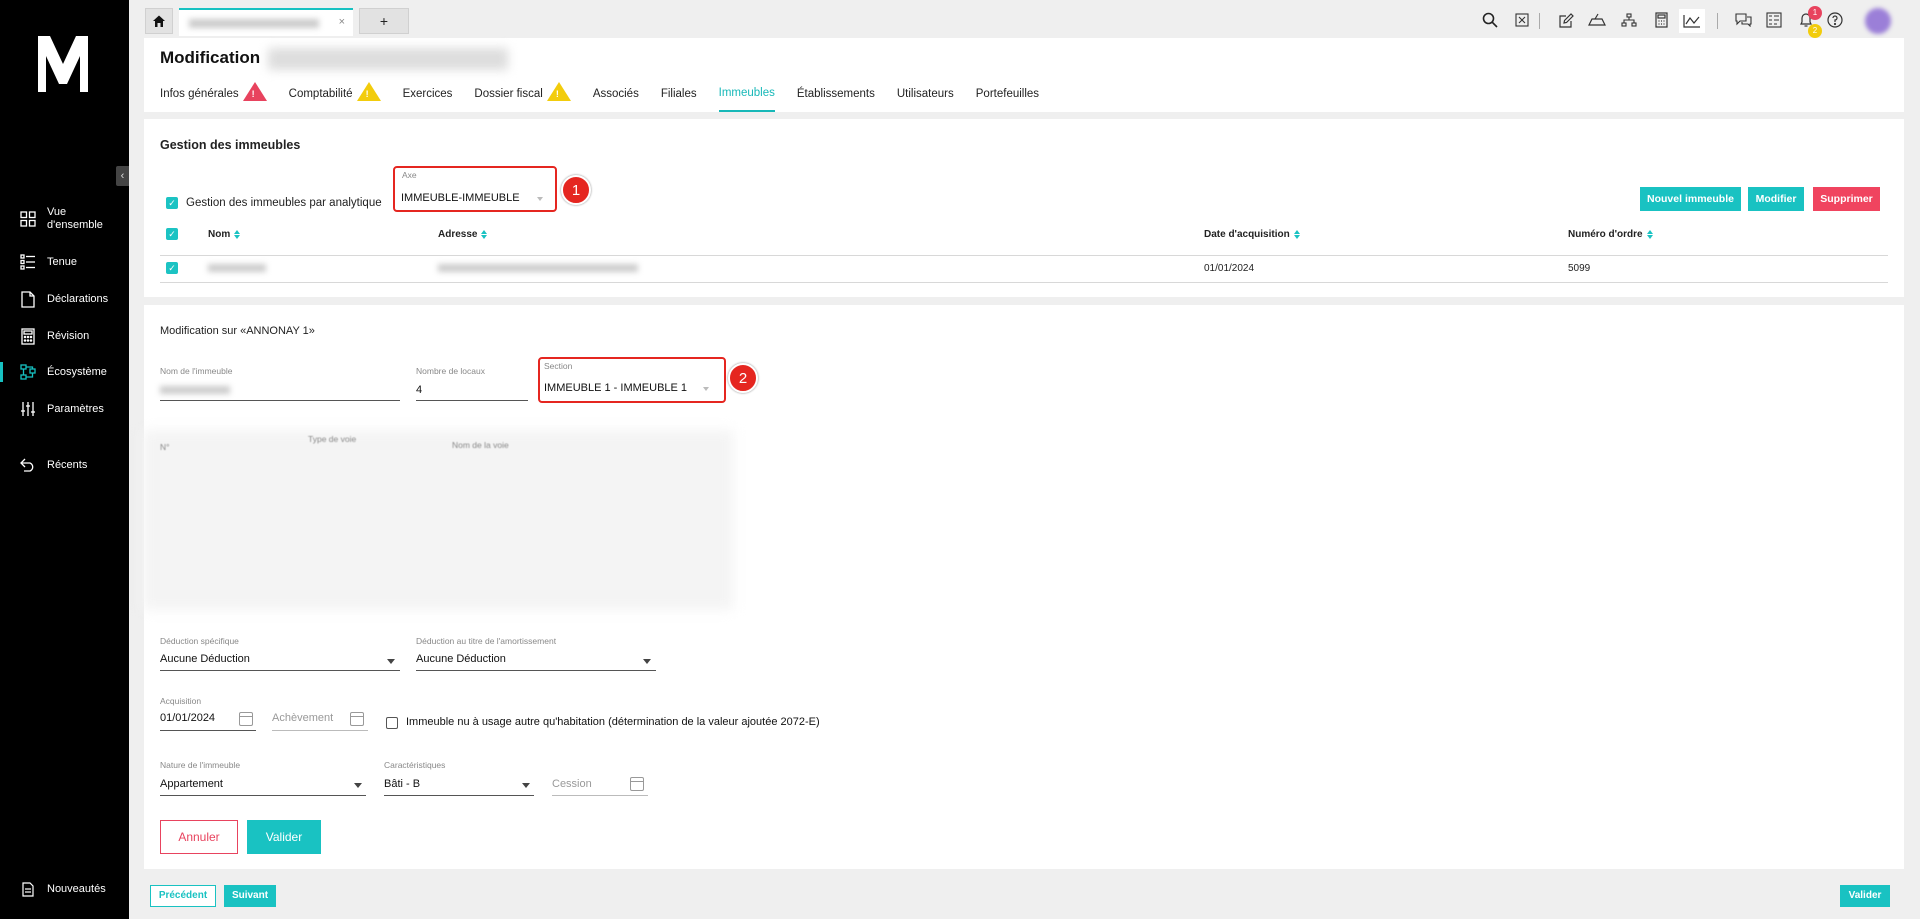 The width and height of the screenshot is (1920, 919). I want to click on document-tab: ×, so click(266, 22).